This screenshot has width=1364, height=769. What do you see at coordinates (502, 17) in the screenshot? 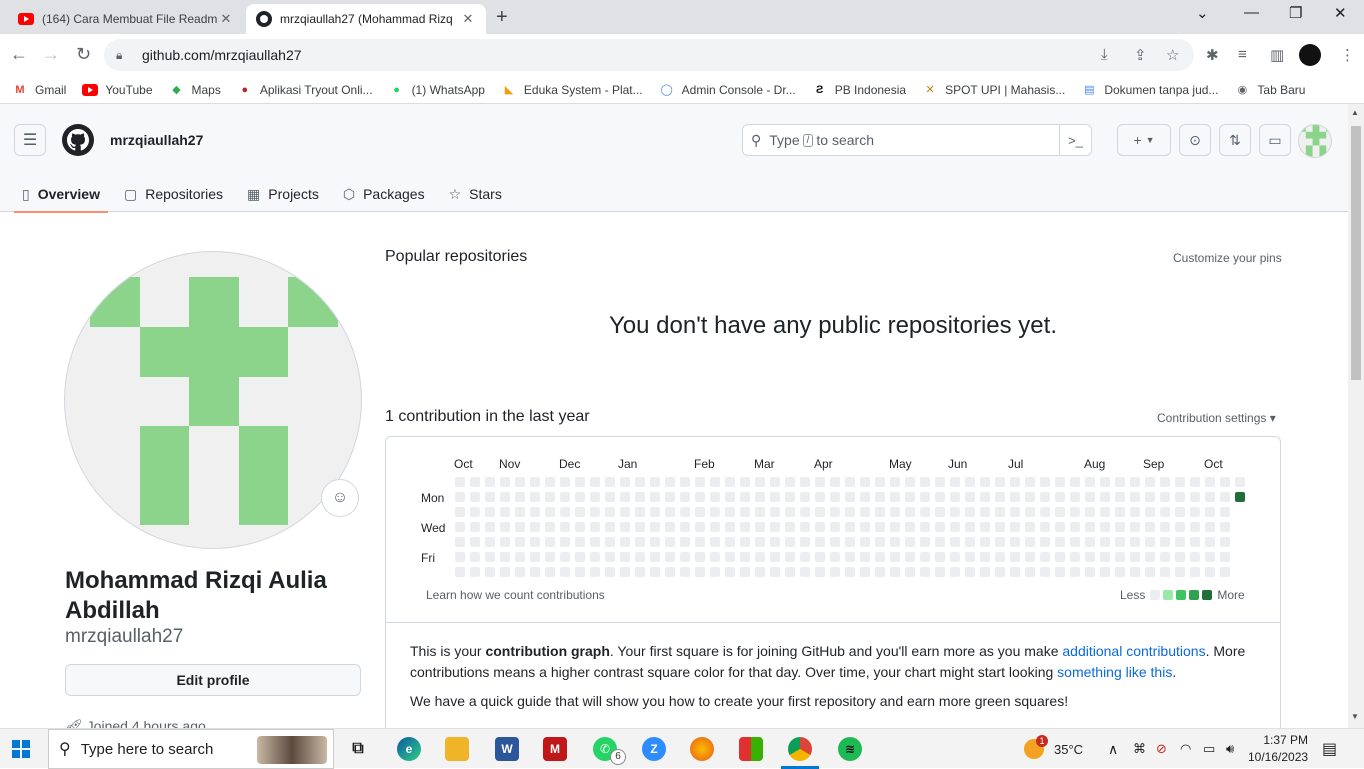
I see `new-tab-icon: +` at bounding box center [502, 17].